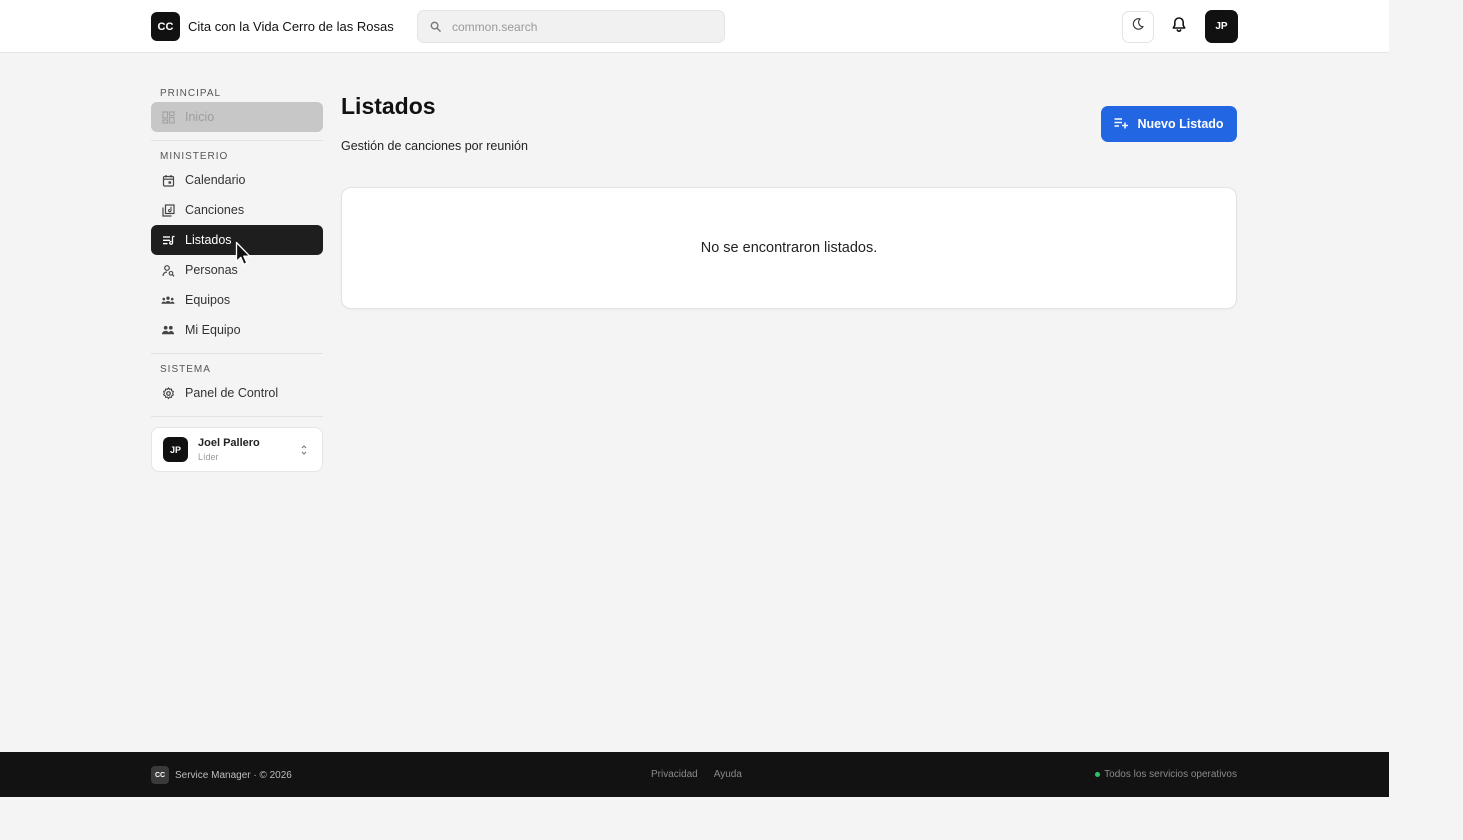 The height and width of the screenshot is (840, 1463). I want to click on search-input, so click(577, 26).